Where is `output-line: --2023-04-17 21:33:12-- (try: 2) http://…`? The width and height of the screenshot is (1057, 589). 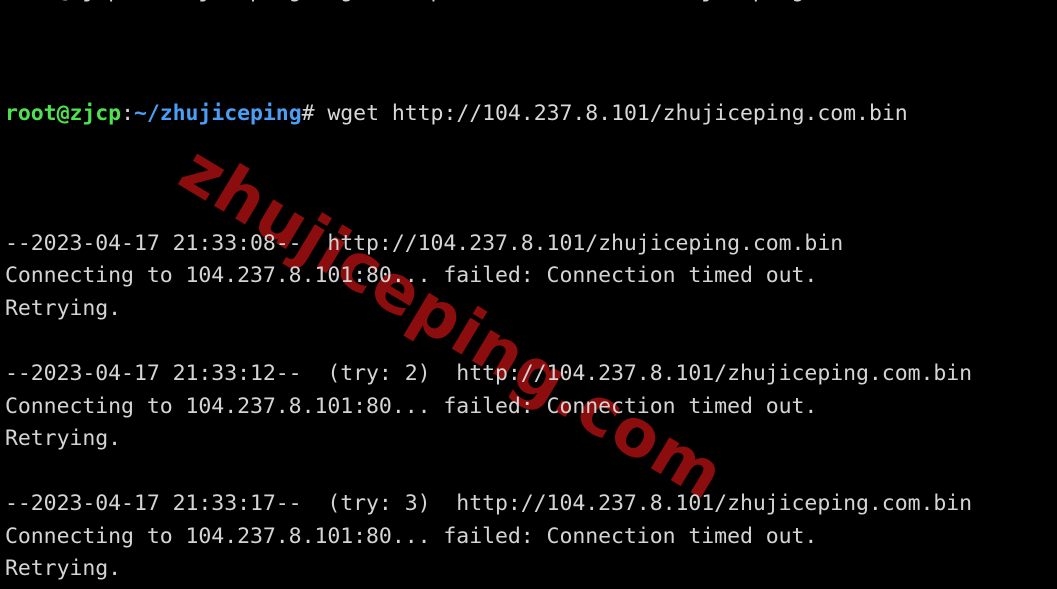
output-line: --2023-04-17 21:33:12-- (try: 2) http://… is located at coordinates (489, 374).